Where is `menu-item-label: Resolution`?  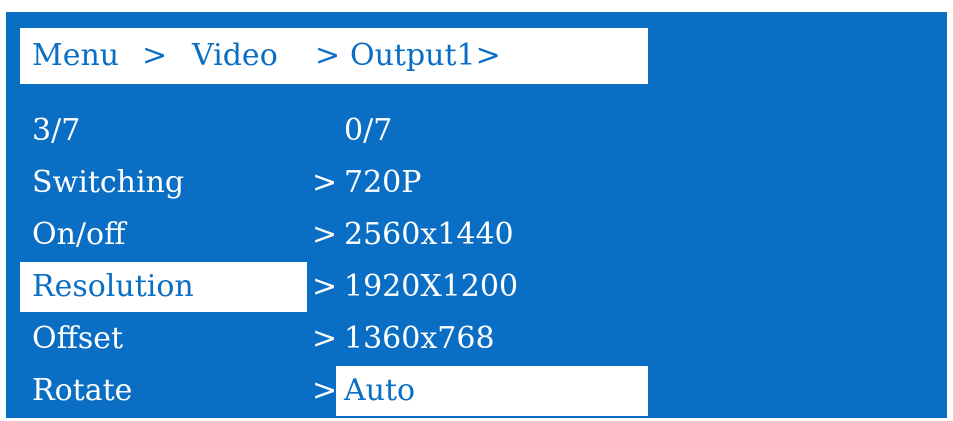
menu-item-label: Resolution is located at coordinates (113, 286).